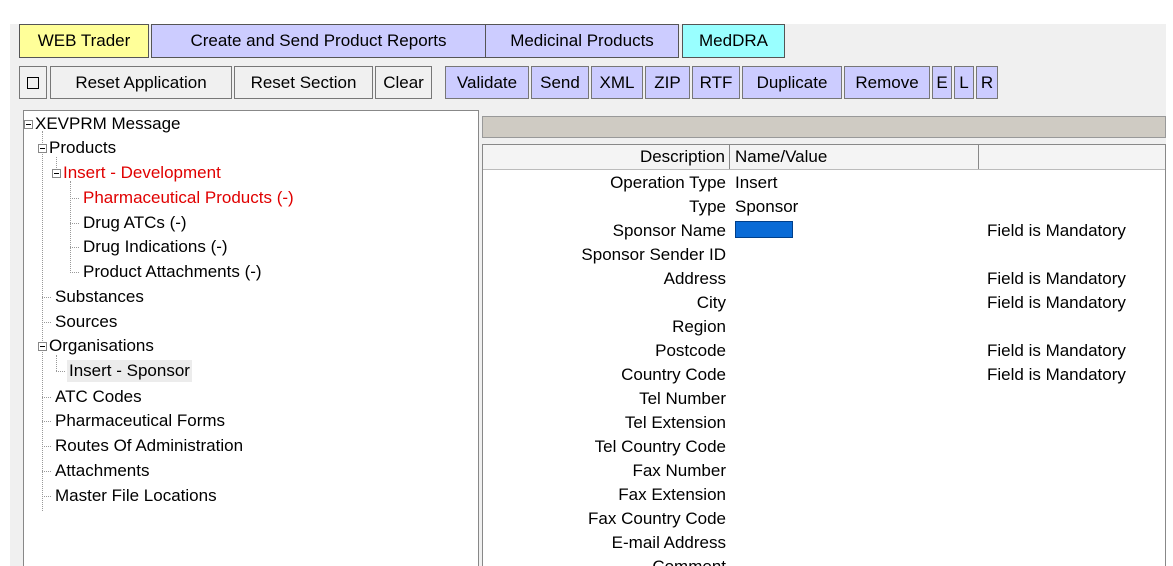 The width and height of the screenshot is (1173, 566). I want to click on grid-row-operation-type: Operation Type Insert, so click(824, 183).